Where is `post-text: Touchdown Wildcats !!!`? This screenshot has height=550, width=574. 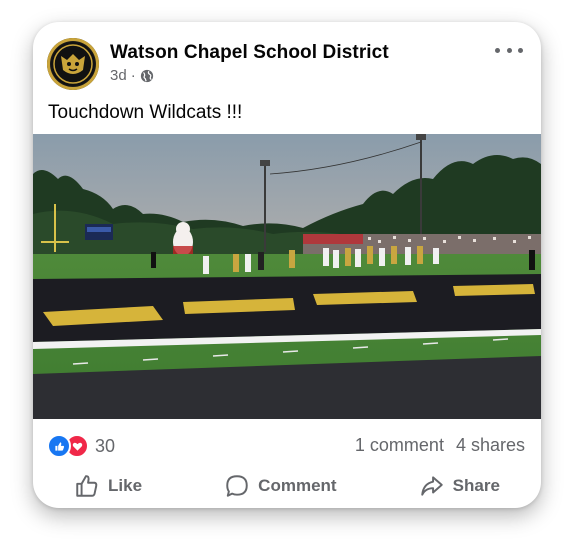 post-text: Touchdown Wildcats !!! is located at coordinates (145, 112).